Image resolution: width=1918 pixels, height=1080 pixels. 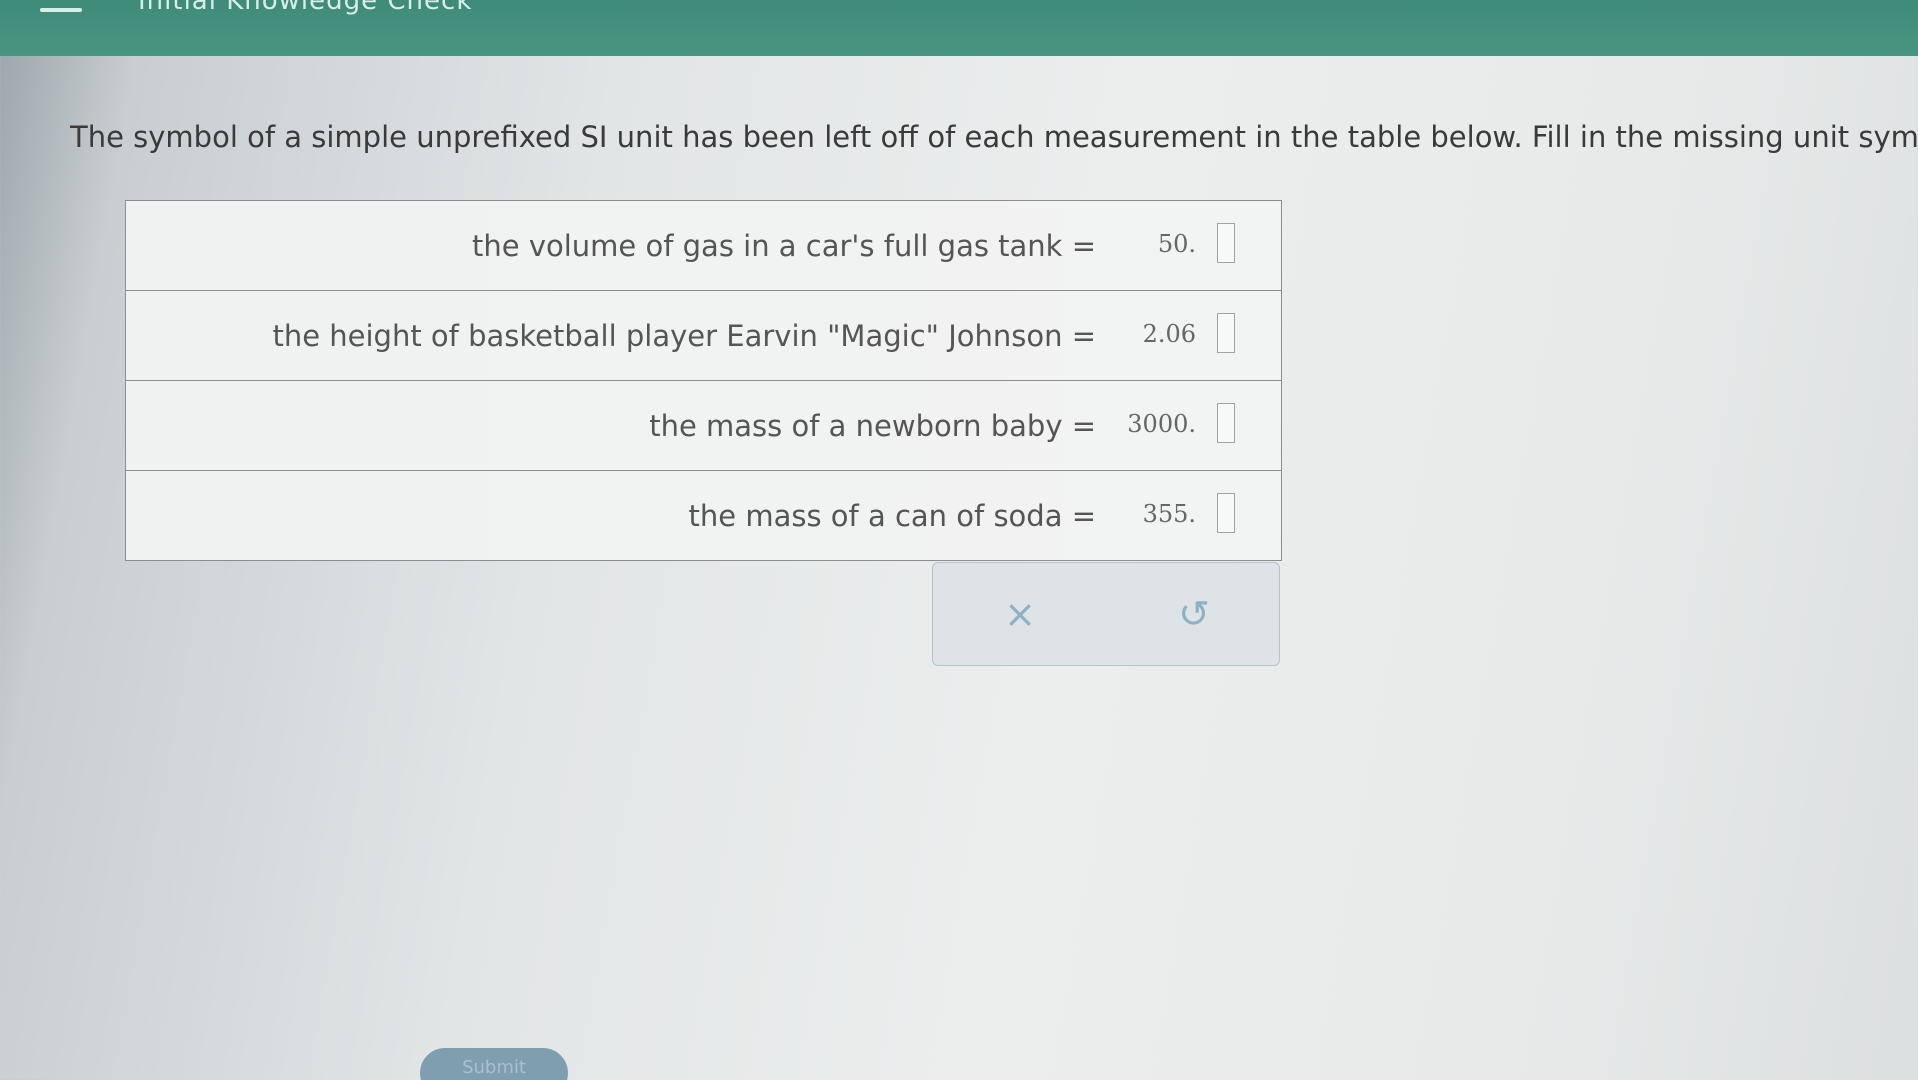 I want to click on submit-button: Submit, so click(x=494, y=1064).